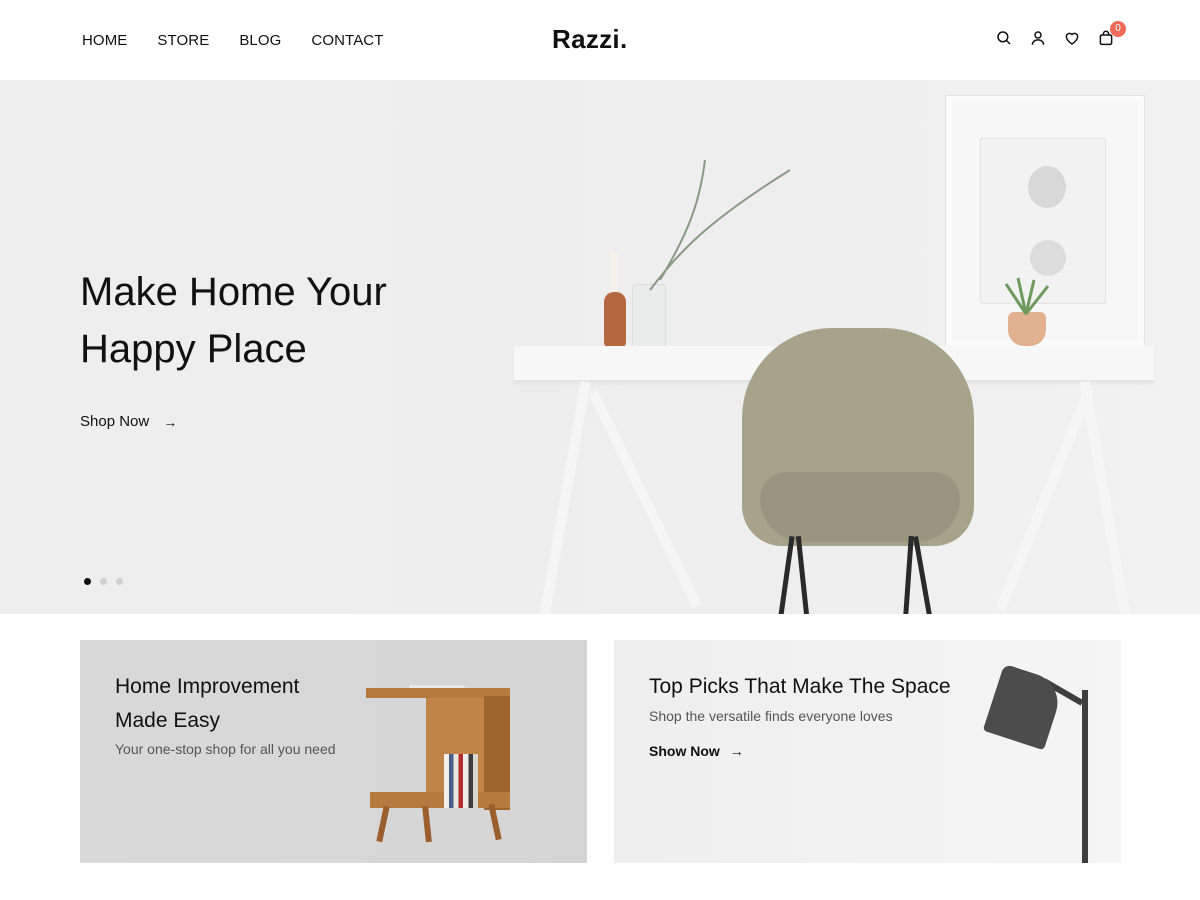  Describe the element at coordinates (115, 421) in the screenshot. I see `hero-cta-label: Shop Now` at that location.